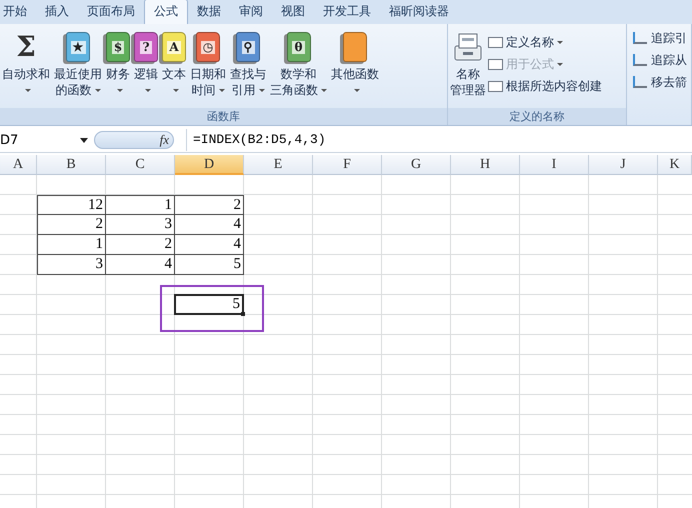  What do you see at coordinates (26, 47) in the screenshot?
I see `sigma-icon: Σ` at bounding box center [26, 47].